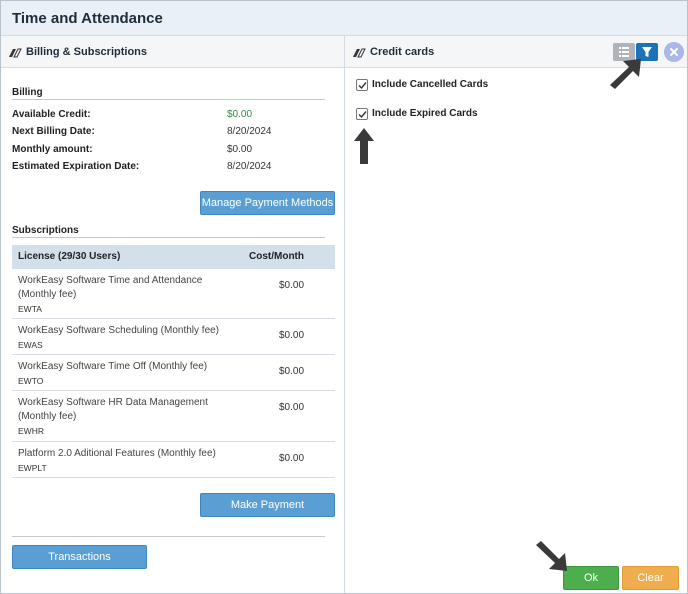 Image resolution: width=688 pixels, height=594 pixels. What do you see at coordinates (267, 203) in the screenshot?
I see `manage-payment-methods-button: Manage Payment Methods` at bounding box center [267, 203].